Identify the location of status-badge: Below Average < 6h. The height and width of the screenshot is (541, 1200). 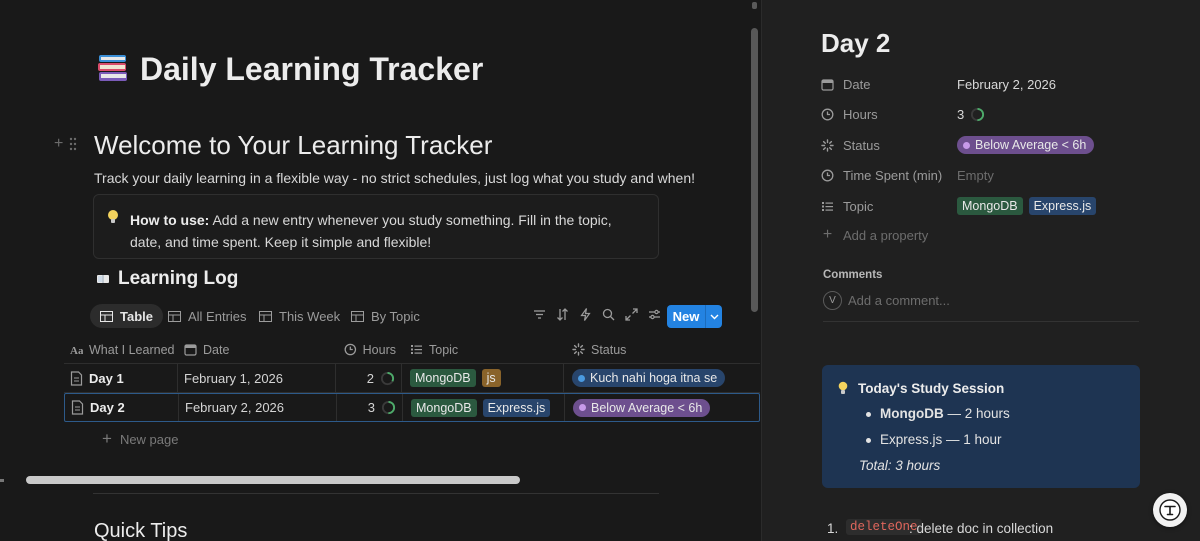
(1026, 145).